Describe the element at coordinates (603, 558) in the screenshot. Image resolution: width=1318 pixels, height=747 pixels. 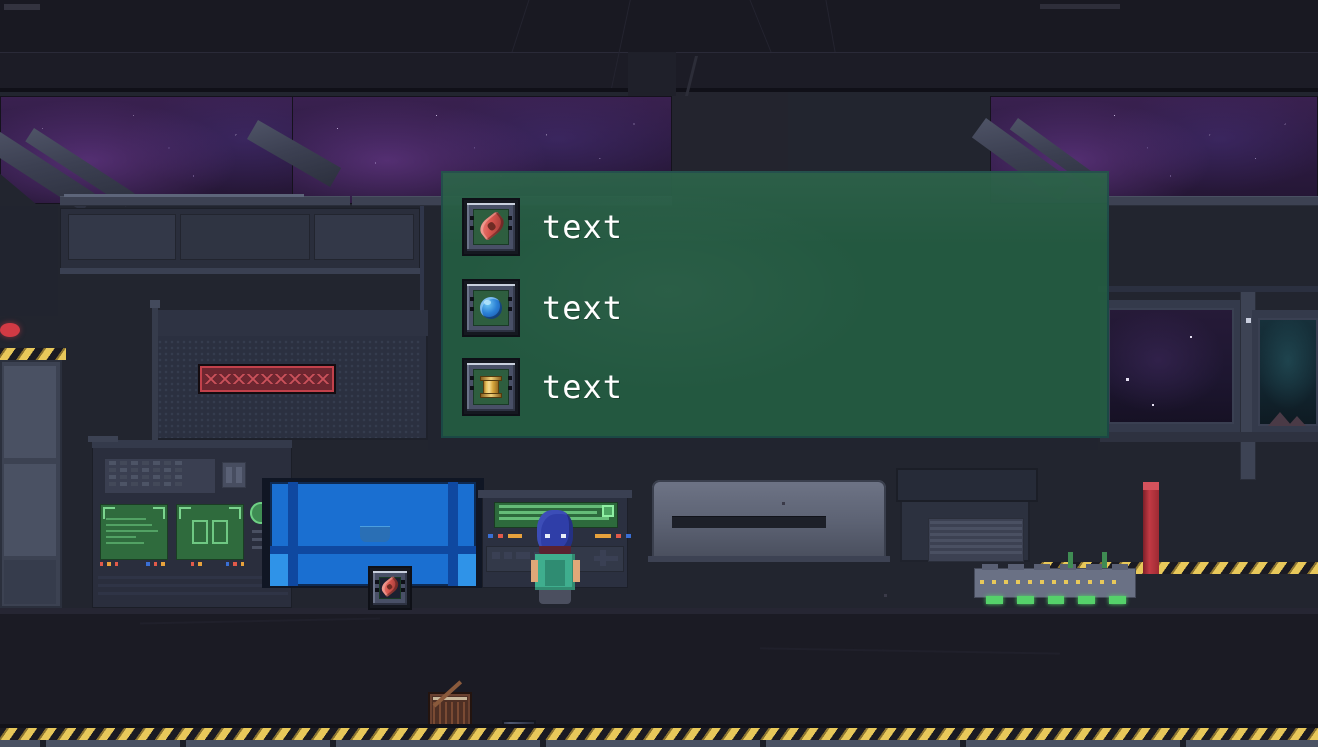
I see `console-slider-knob` at that location.